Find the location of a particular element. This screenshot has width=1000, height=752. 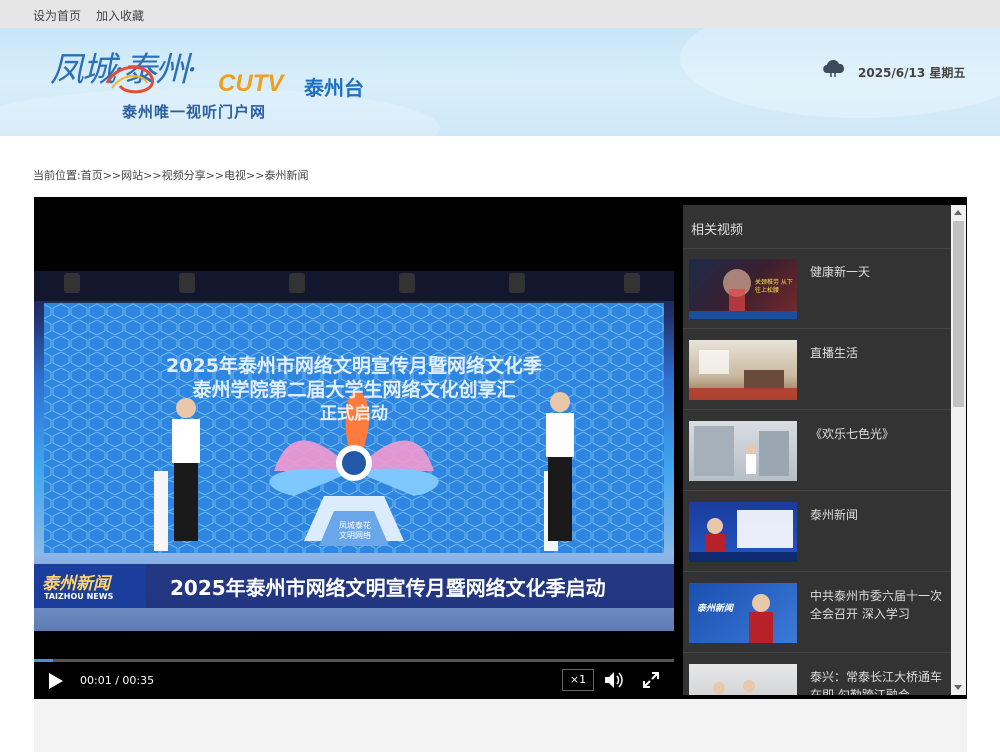

progress-bar is located at coordinates (354, 660).